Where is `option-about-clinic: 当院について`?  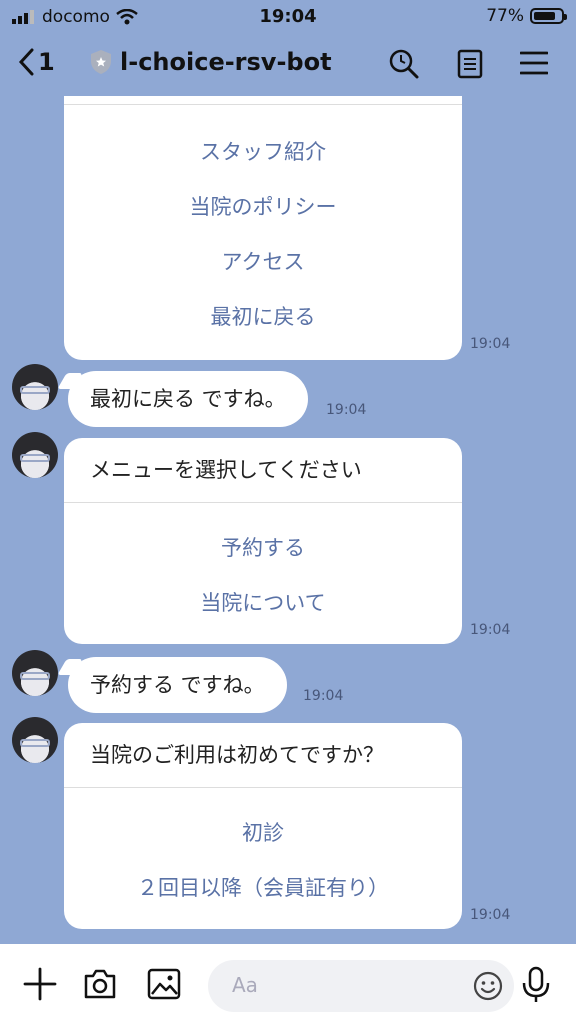 option-about-clinic: 当院について is located at coordinates (263, 603).